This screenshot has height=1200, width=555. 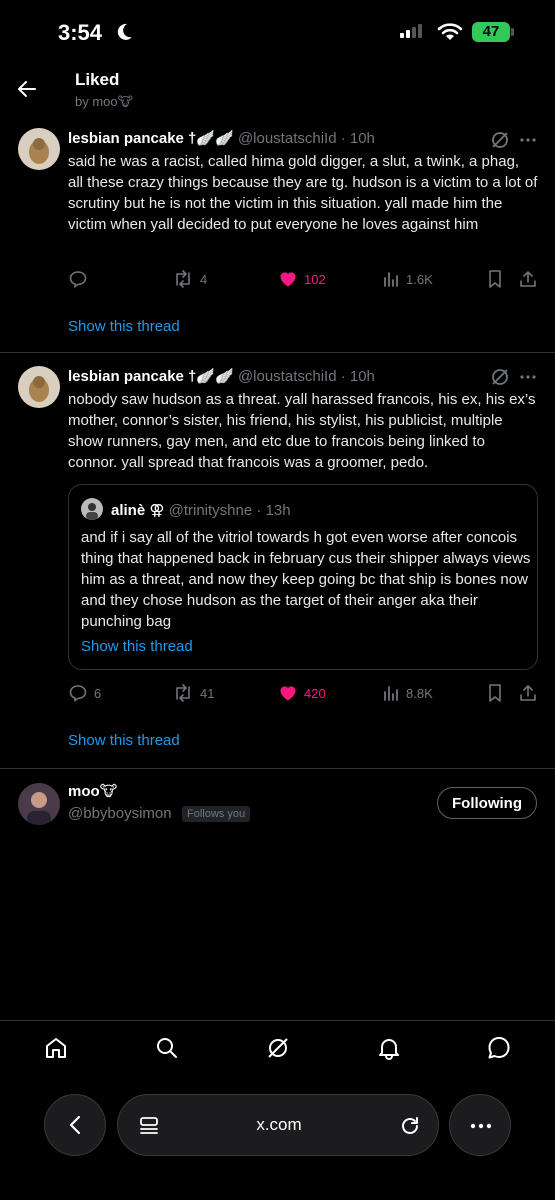 I want to click on repost-button: 4, so click(x=189, y=279).